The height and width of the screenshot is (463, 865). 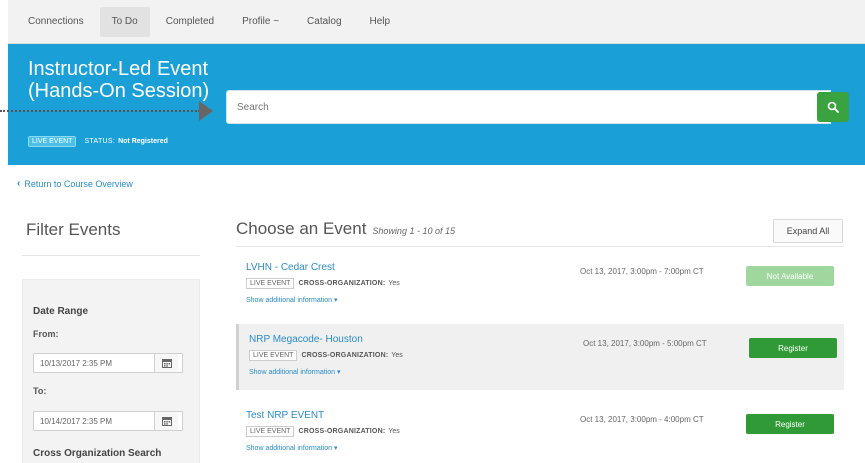 What do you see at coordinates (40, 391) in the screenshot?
I see `to-label: To:` at bounding box center [40, 391].